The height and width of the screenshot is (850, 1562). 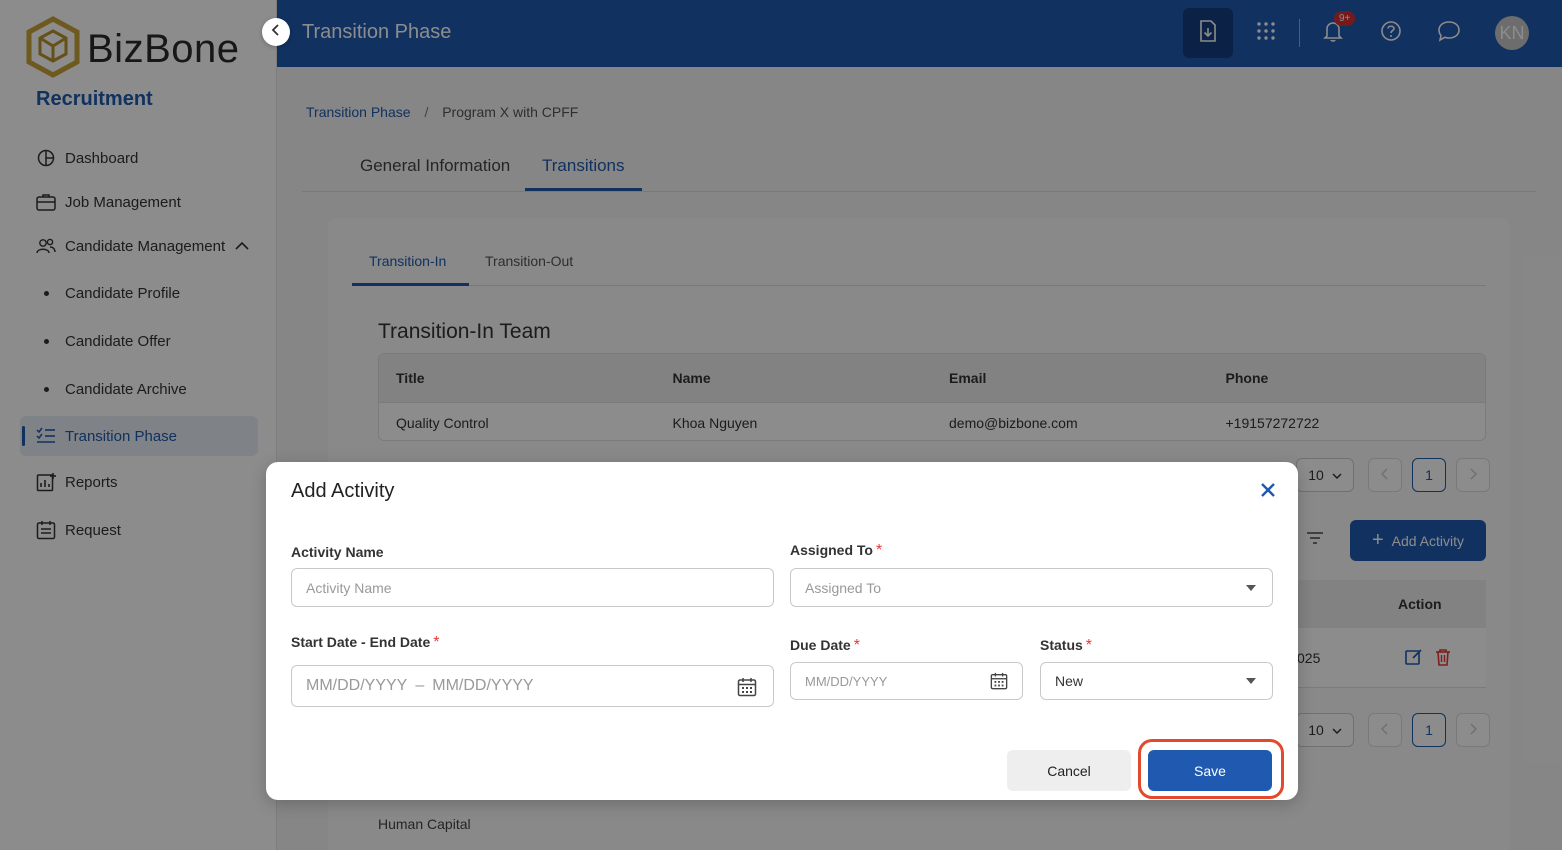 I want to click on sidebar-collapse-button, so click(x=276, y=32).